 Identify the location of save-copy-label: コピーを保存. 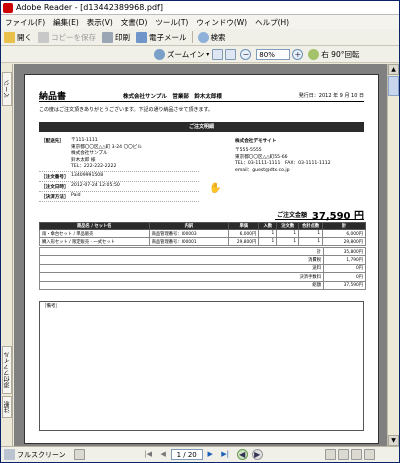
(73, 37).